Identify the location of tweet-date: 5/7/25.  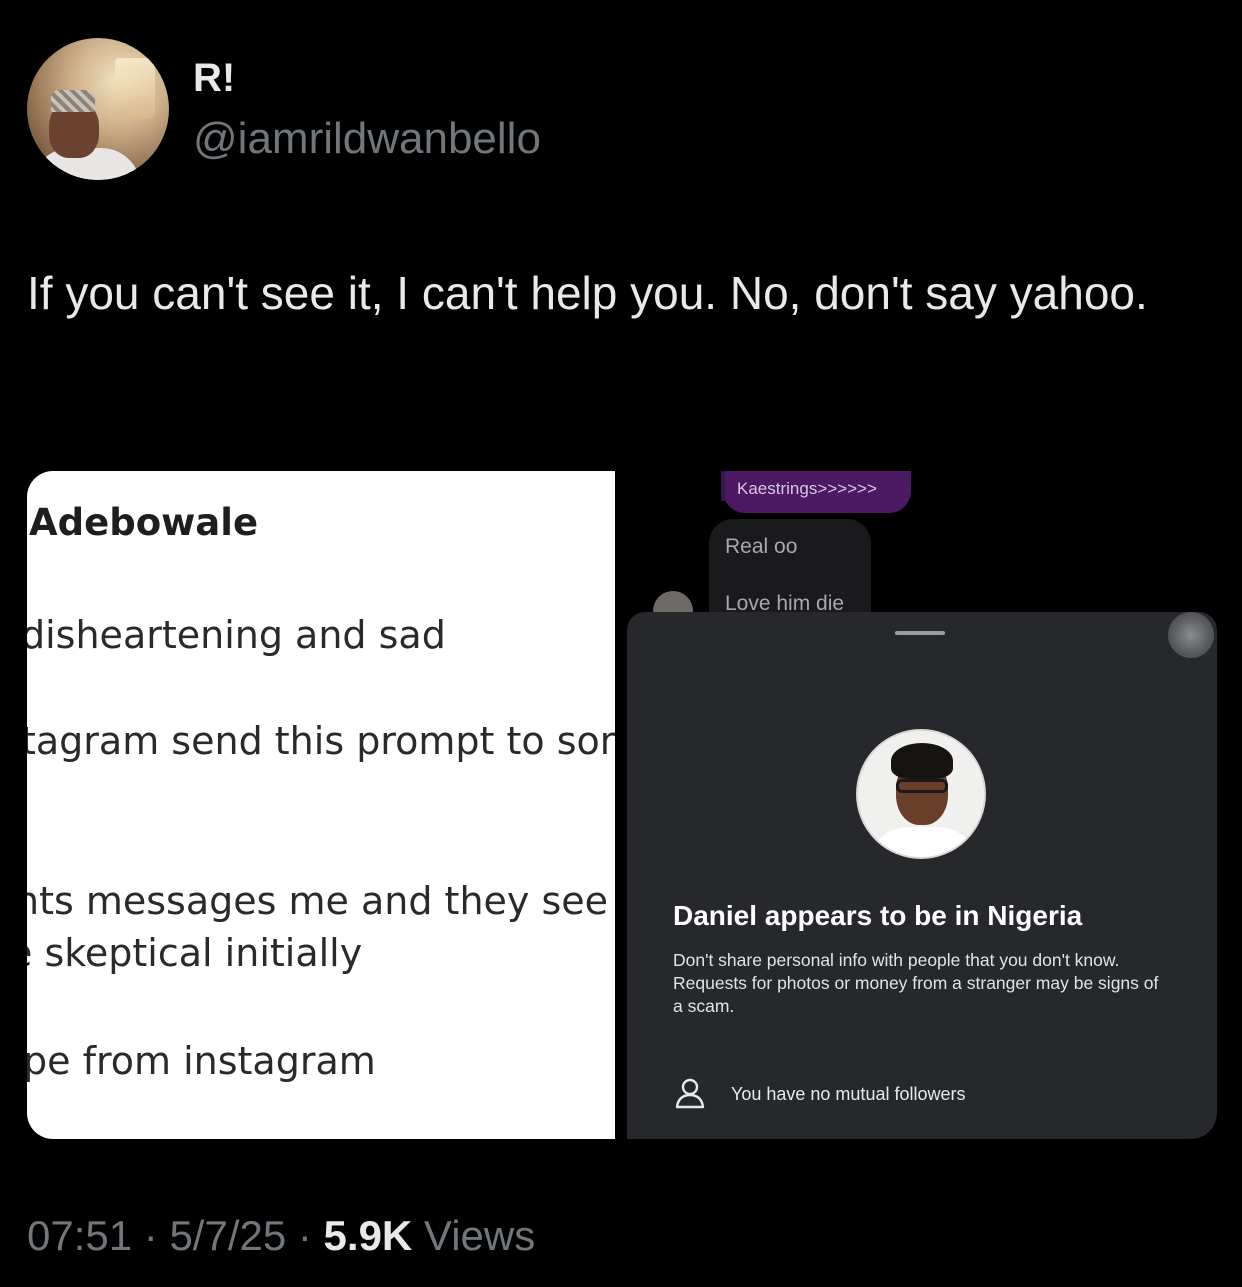
(227, 1235).